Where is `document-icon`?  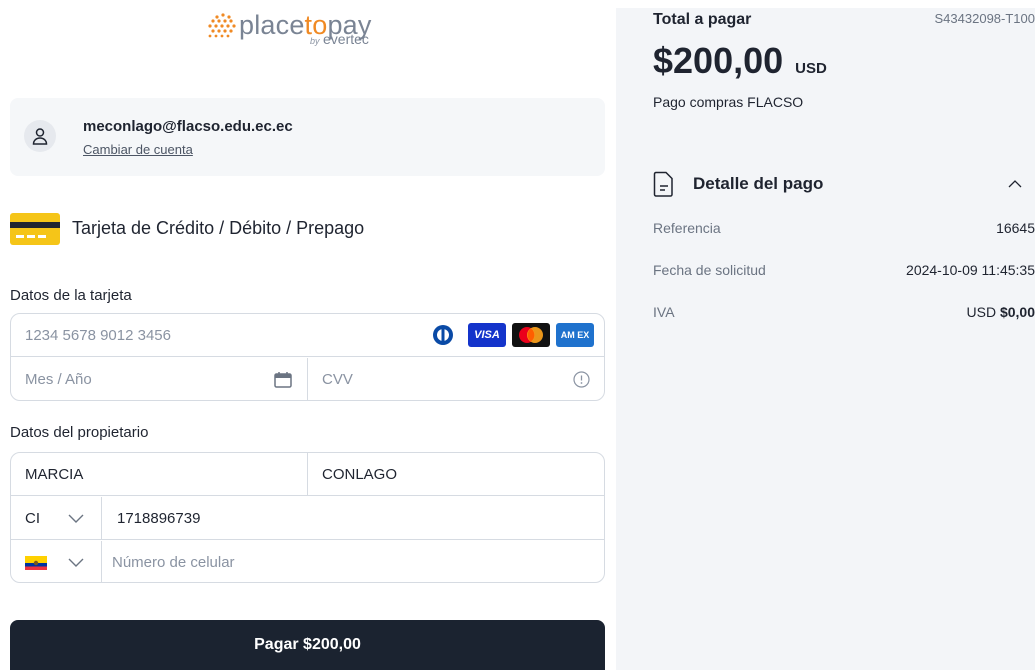
document-icon is located at coordinates (663, 184).